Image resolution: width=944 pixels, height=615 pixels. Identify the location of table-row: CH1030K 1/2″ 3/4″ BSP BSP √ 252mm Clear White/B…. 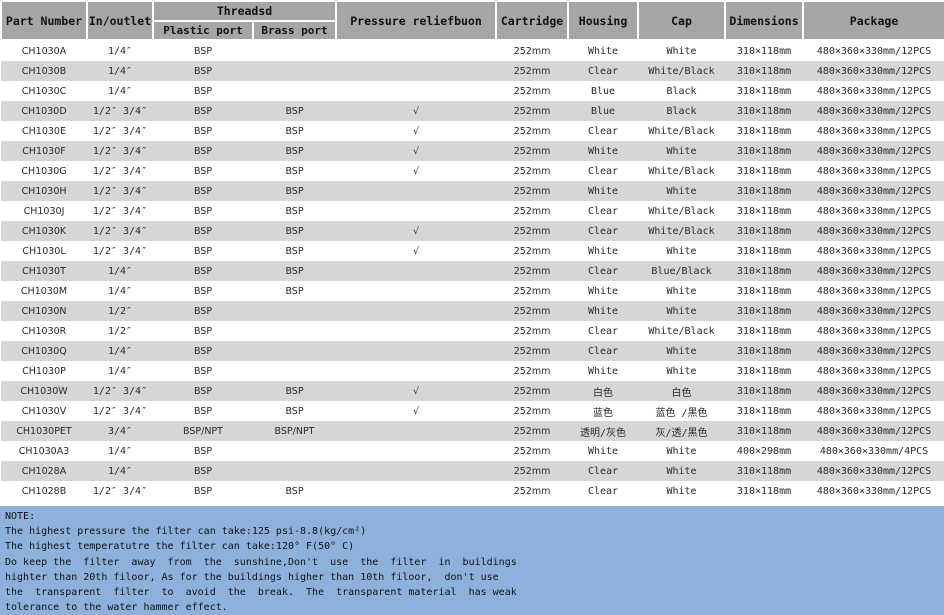
(472, 231).